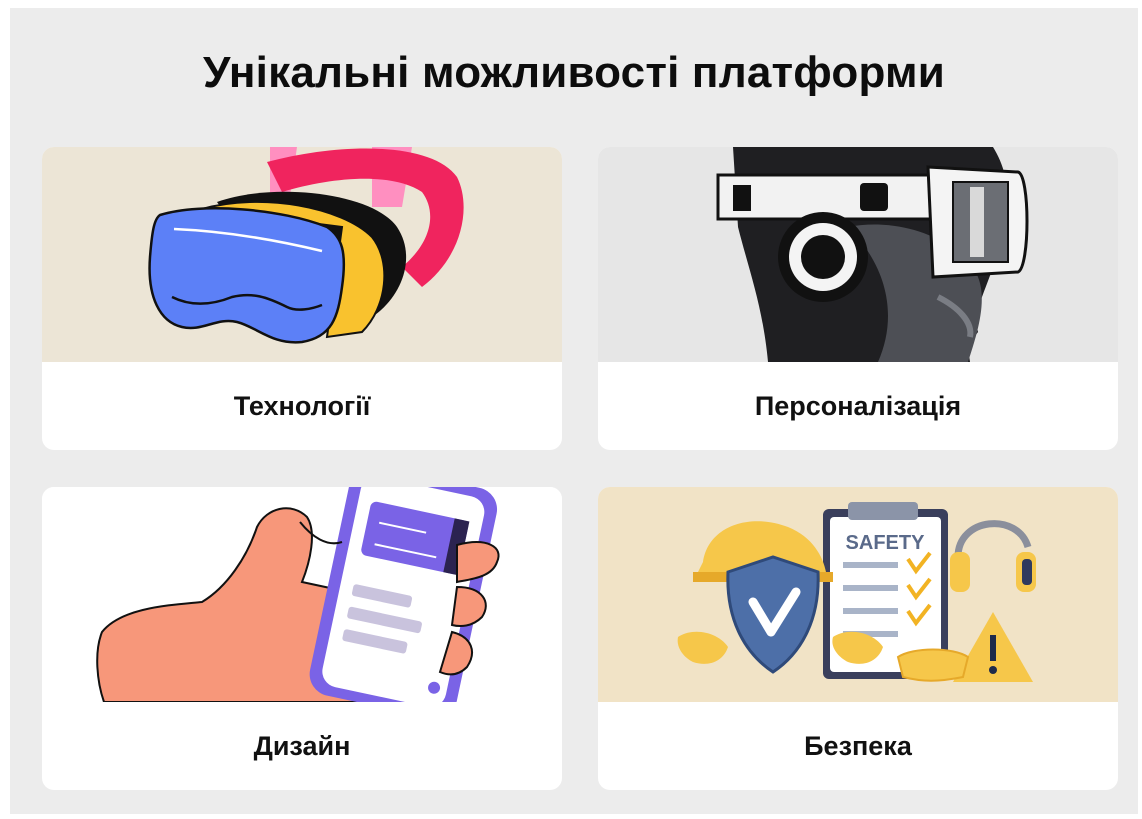  I want to click on safety-sign-text: SAFETY, so click(886, 543).